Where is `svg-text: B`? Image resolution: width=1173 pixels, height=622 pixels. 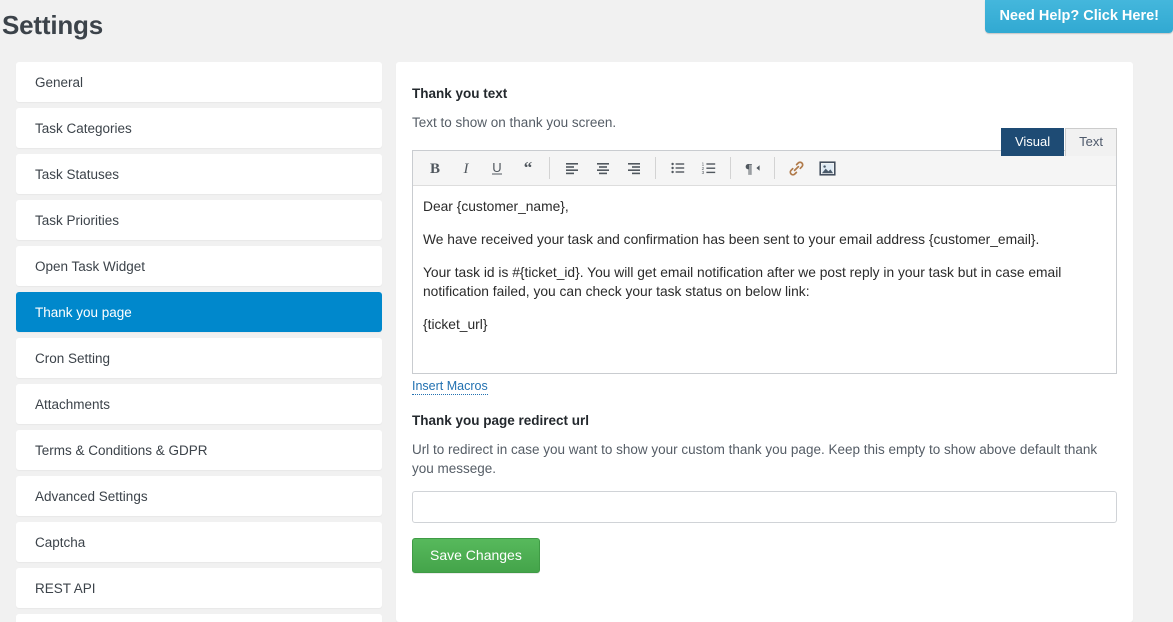
svg-text: B is located at coordinates (434, 168).